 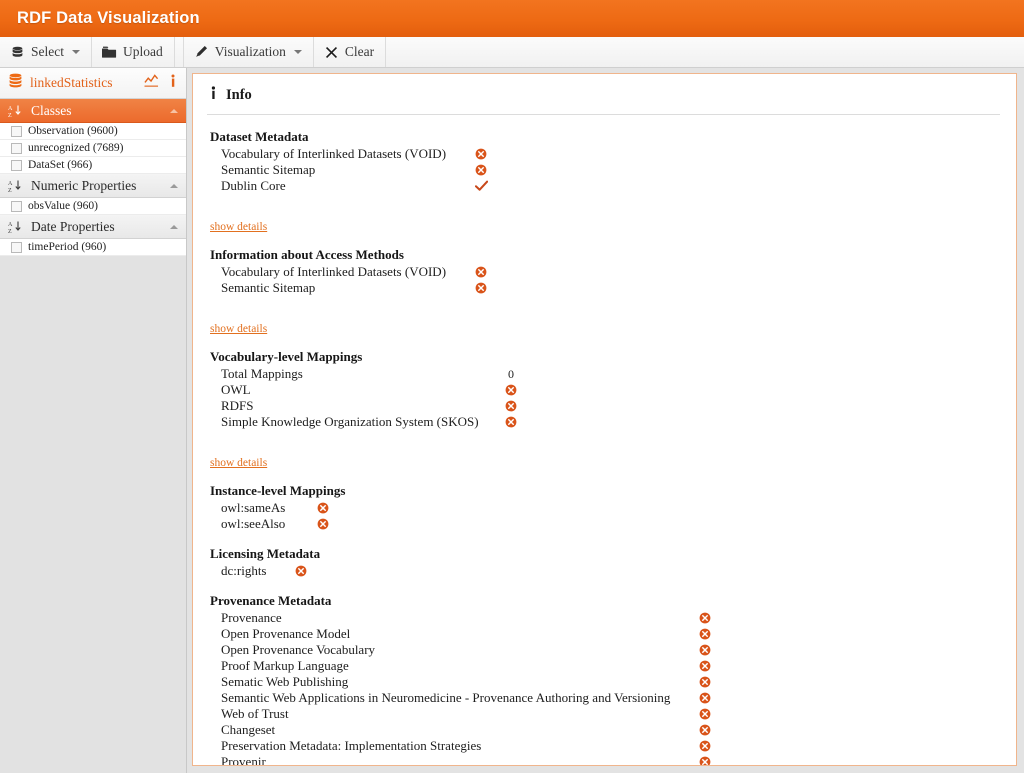 I want to click on dataset-header: linkedStatistics, so click(x=93, y=83).